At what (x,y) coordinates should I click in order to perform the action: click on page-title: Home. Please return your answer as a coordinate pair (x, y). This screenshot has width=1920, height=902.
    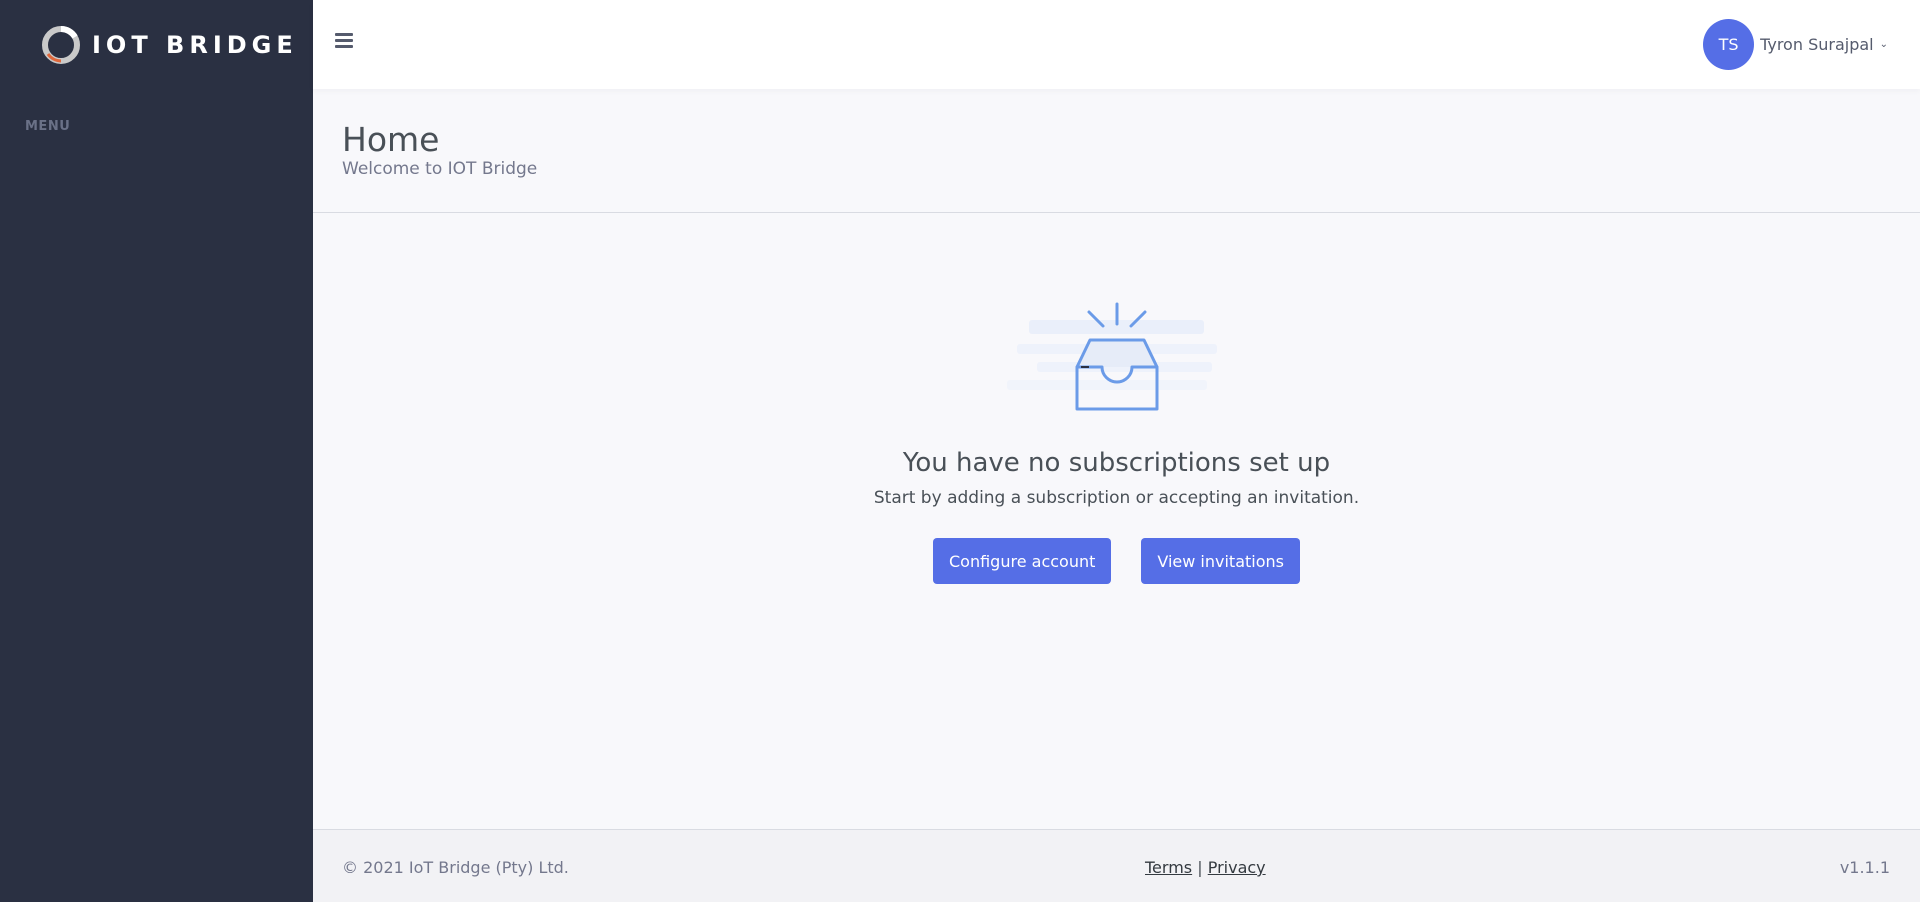
    Looking at the image, I should click on (391, 139).